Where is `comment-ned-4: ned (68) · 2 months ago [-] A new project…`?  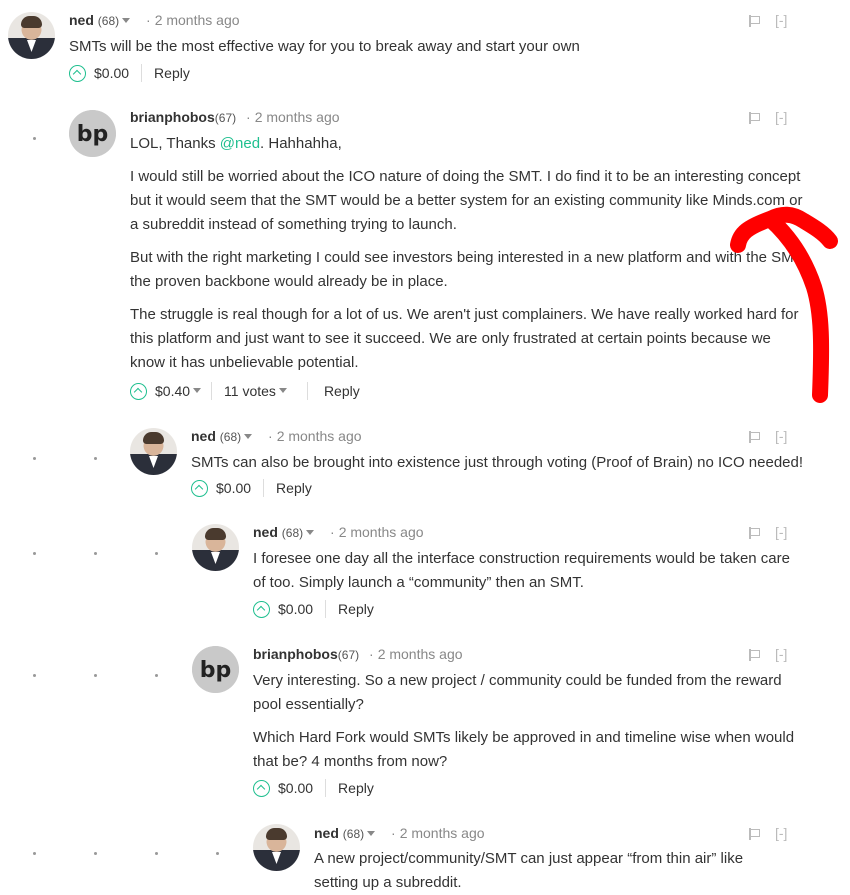
comment-ned-4: ned (68) · 2 months ago [-] A new project… is located at coordinates (551, 859).